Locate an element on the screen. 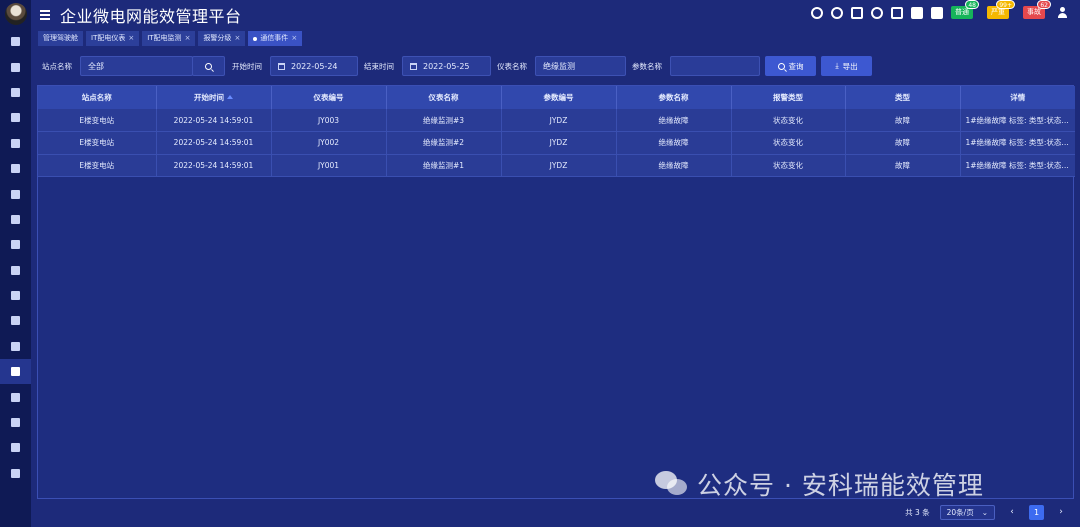 This screenshot has width=1080, height=527. prev-page-icon: ‹ is located at coordinates (1012, 512).